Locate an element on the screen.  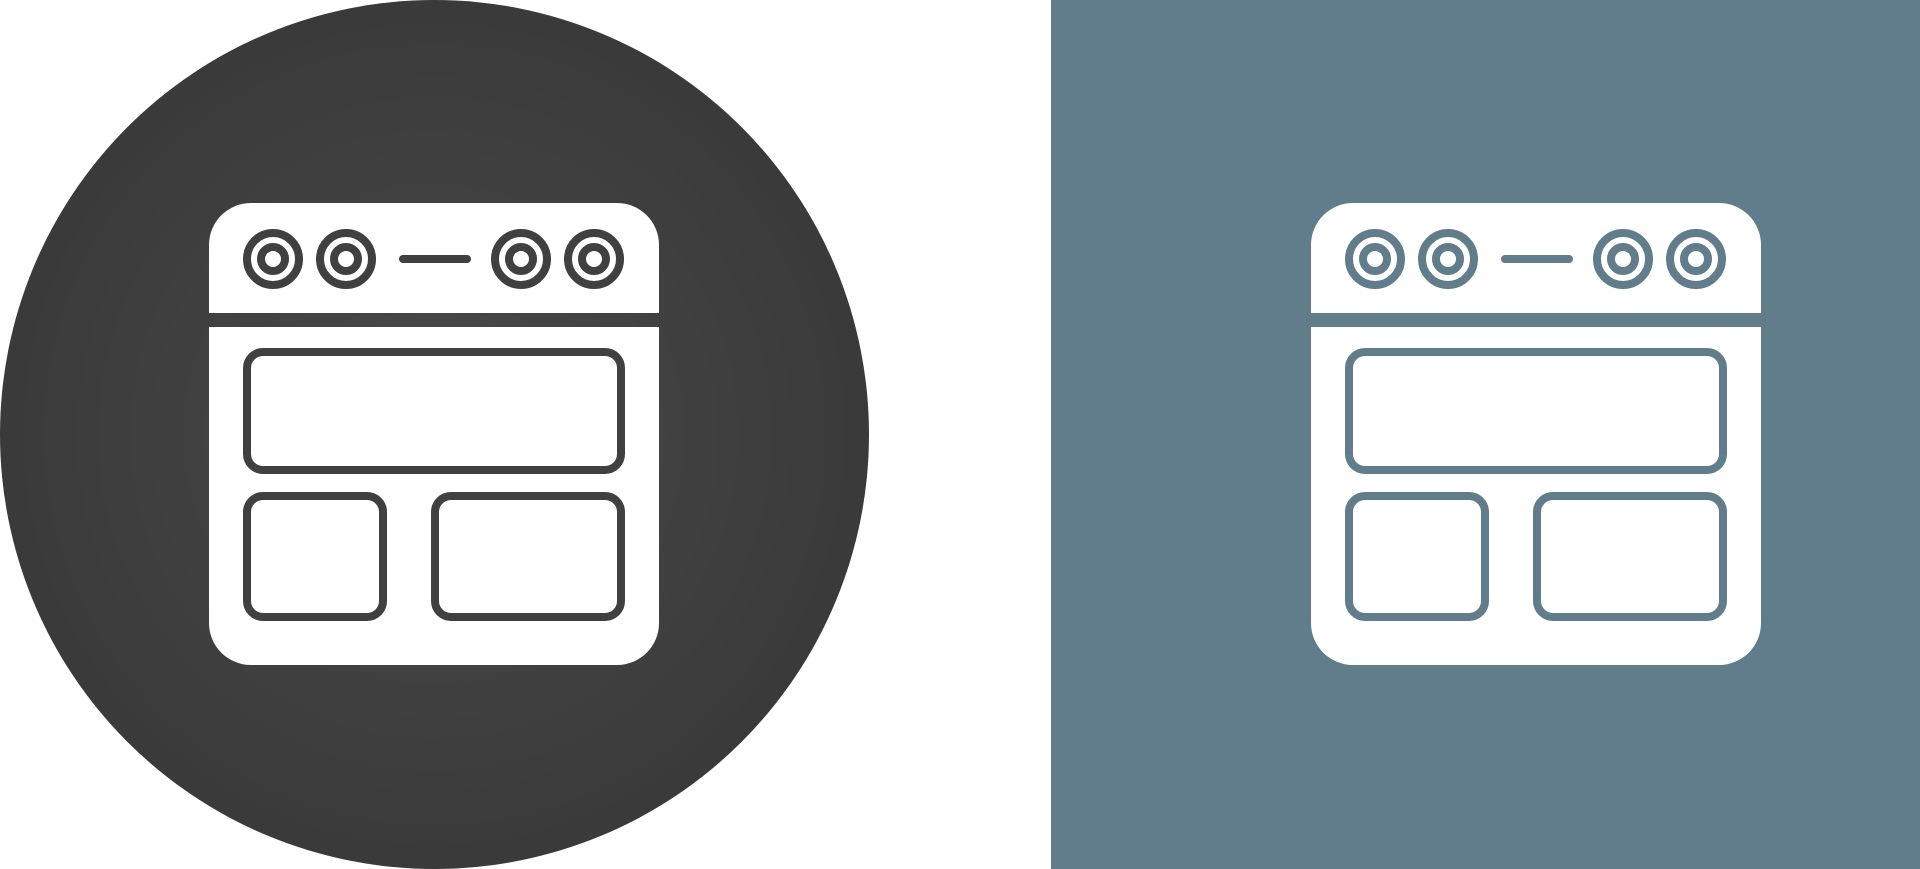
browser-layout-icon-slate is located at coordinates (1536, 434).